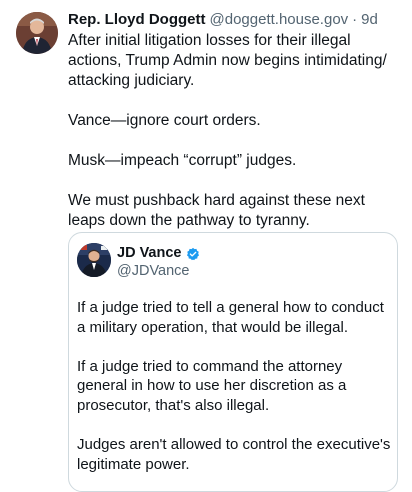 This screenshot has width=412, height=492. Describe the element at coordinates (149, 253) in the screenshot. I see `quoted-author-name: JD Vance` at that location.